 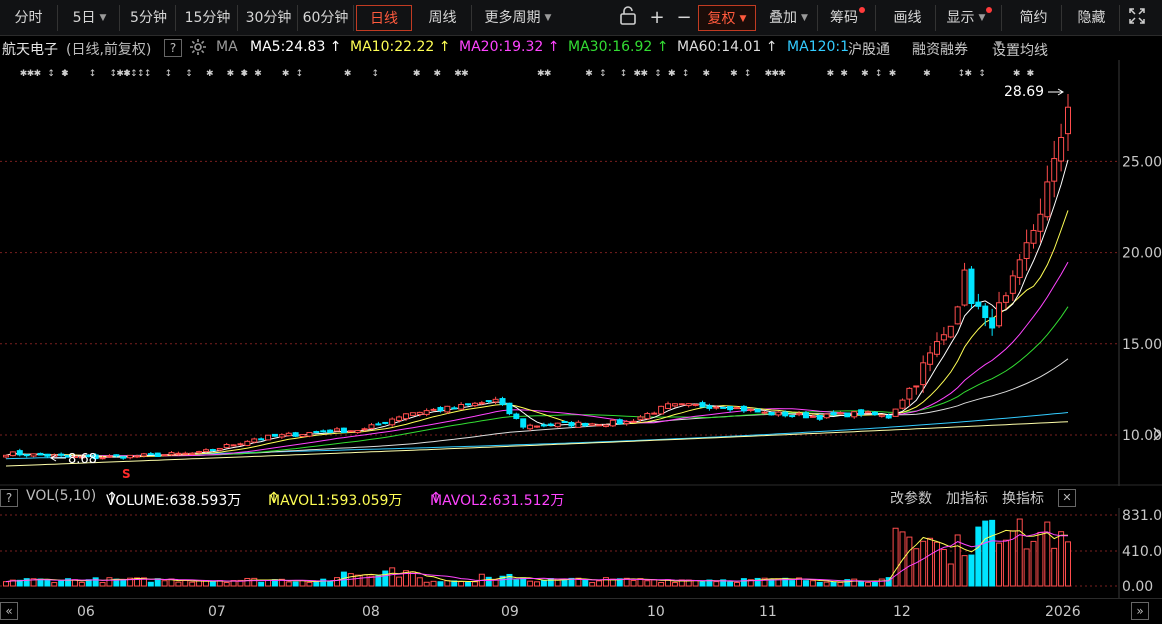 What do you see at coordinates (1137, 18) in the screenshot?
I see `fullscreen-icon` at bounding box center [1137, 18].